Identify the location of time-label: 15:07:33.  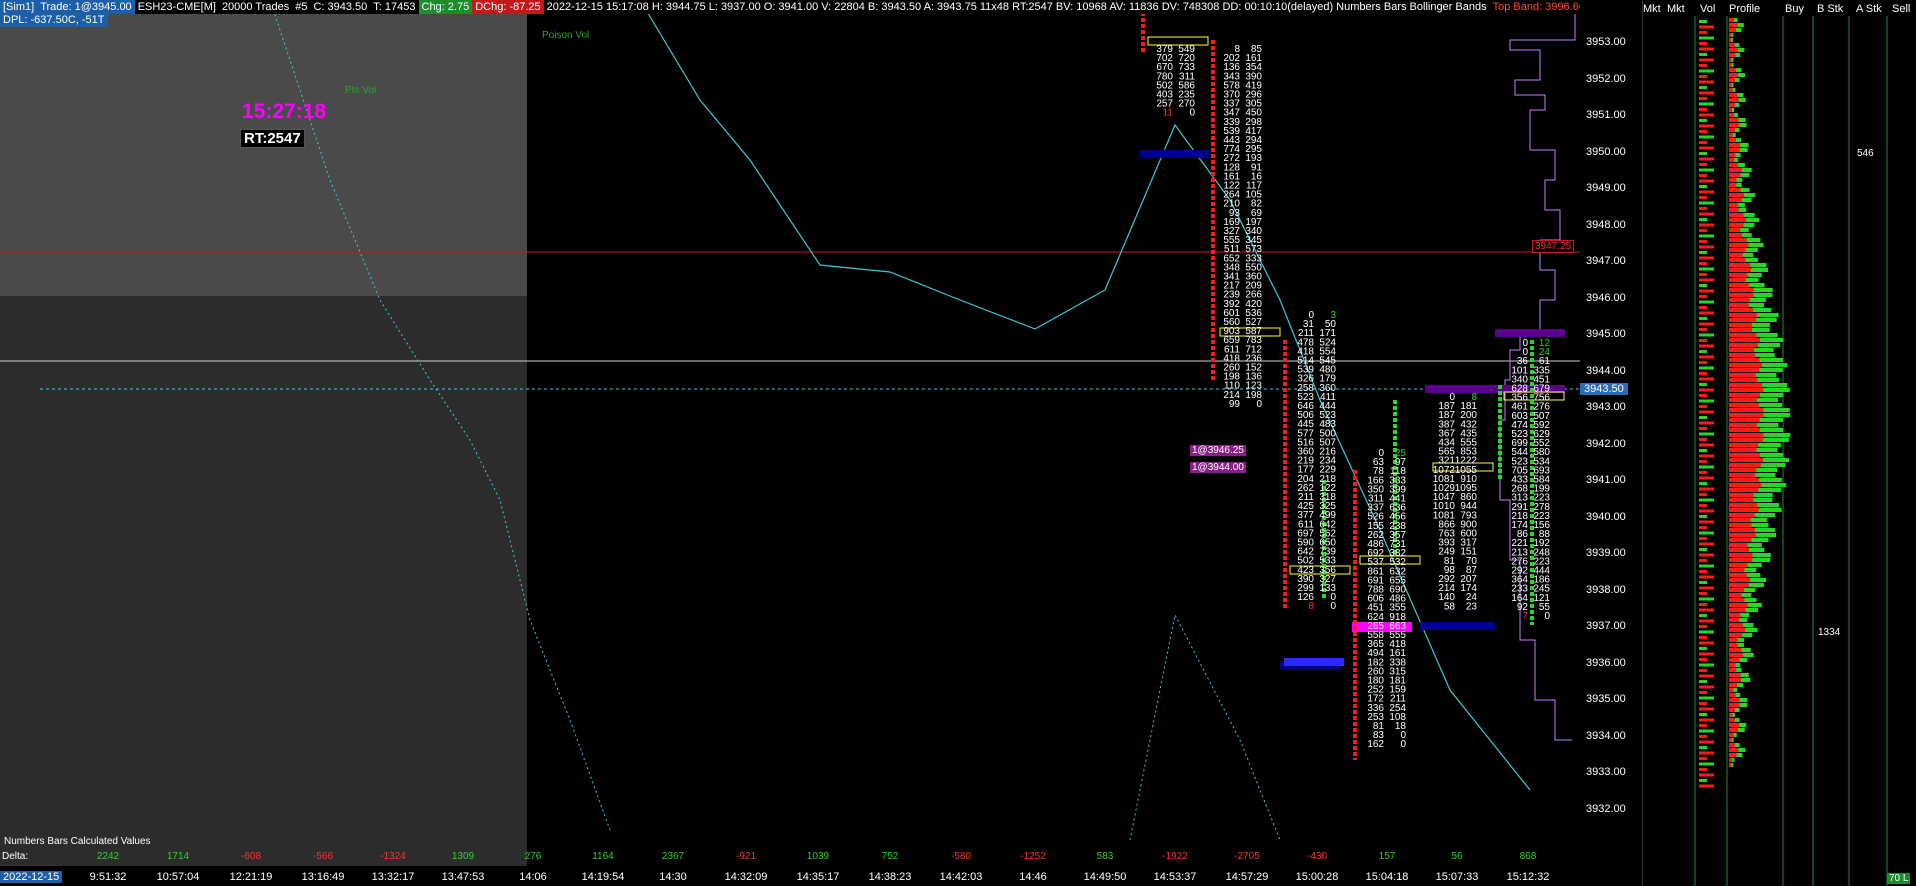
(1457, 877).